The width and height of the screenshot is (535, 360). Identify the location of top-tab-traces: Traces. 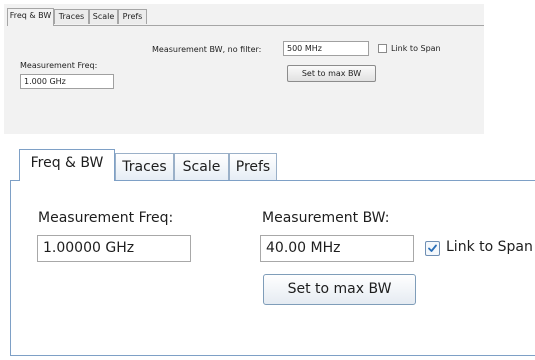
(71, 16).